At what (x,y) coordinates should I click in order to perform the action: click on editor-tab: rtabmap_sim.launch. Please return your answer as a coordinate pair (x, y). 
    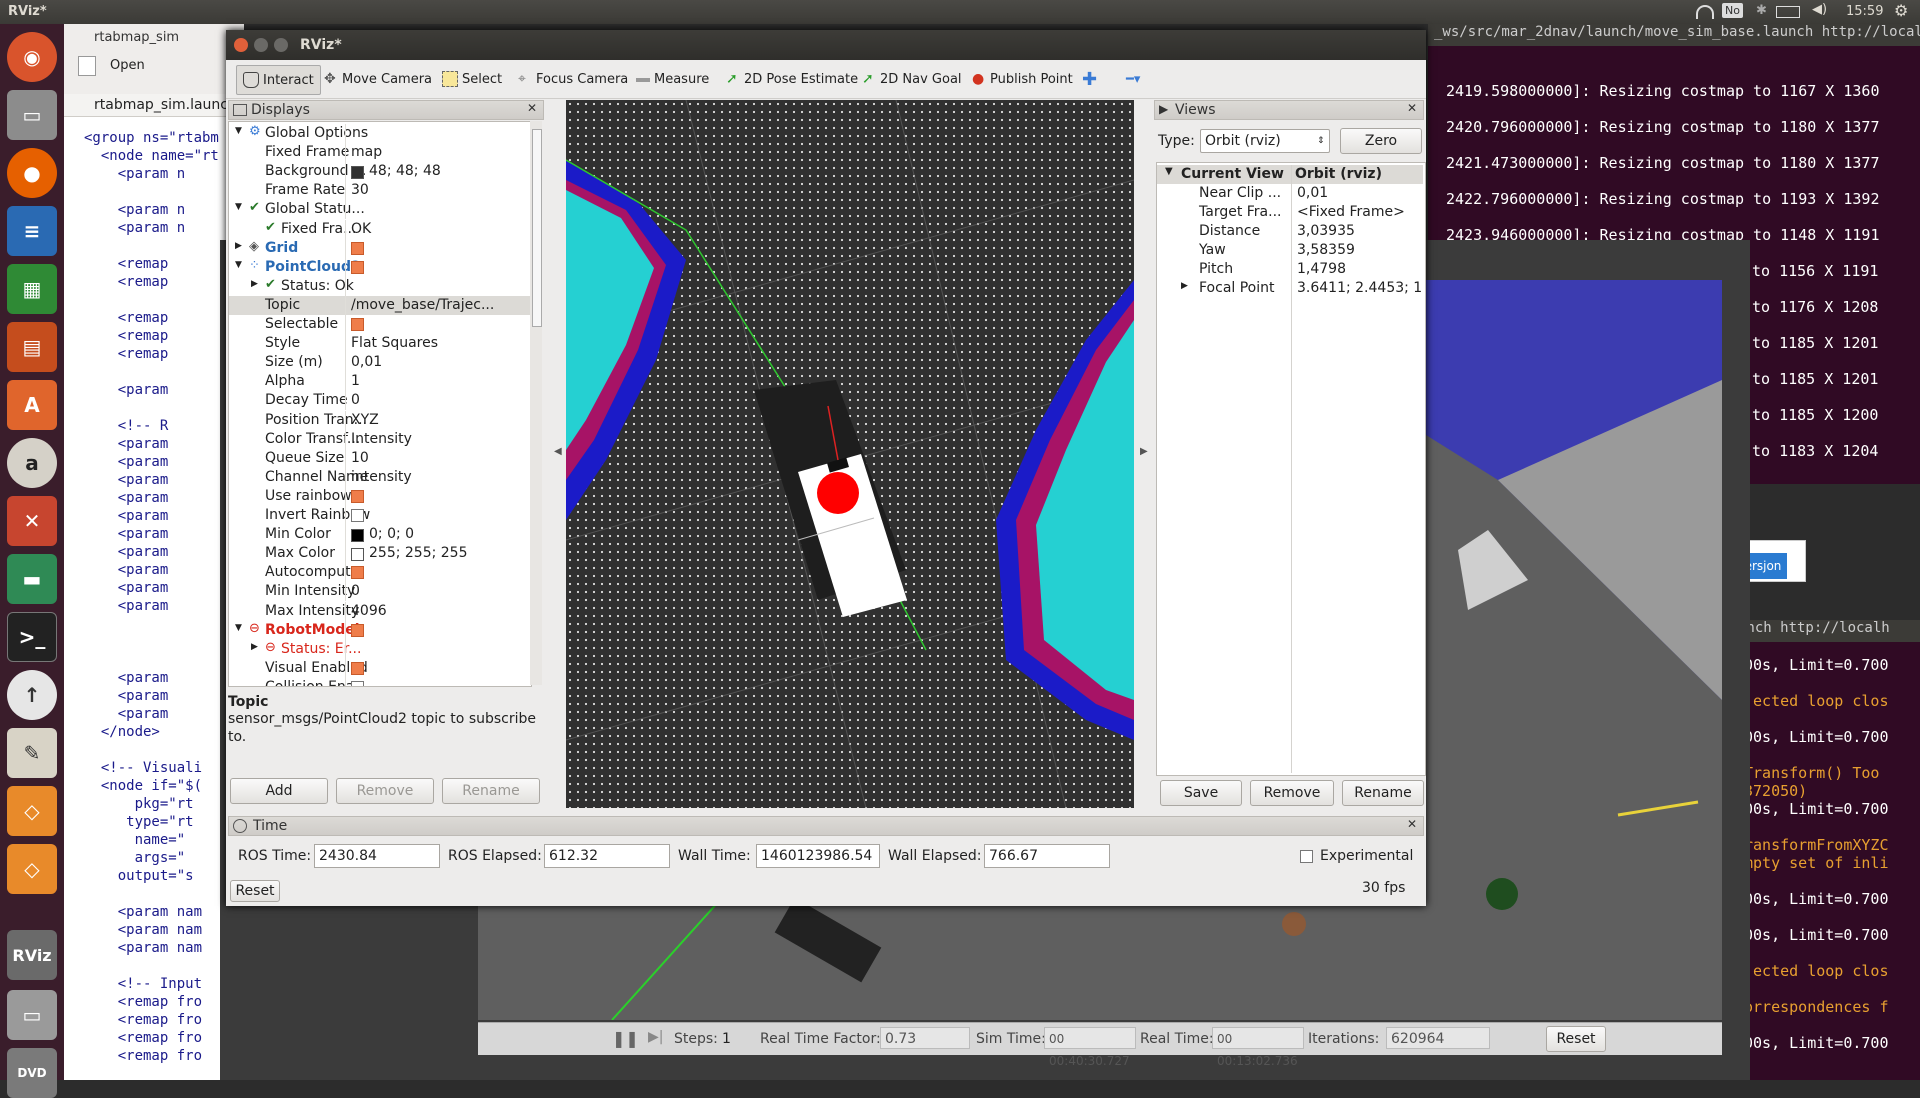
    Looking at the image, I should click on (154, 105).